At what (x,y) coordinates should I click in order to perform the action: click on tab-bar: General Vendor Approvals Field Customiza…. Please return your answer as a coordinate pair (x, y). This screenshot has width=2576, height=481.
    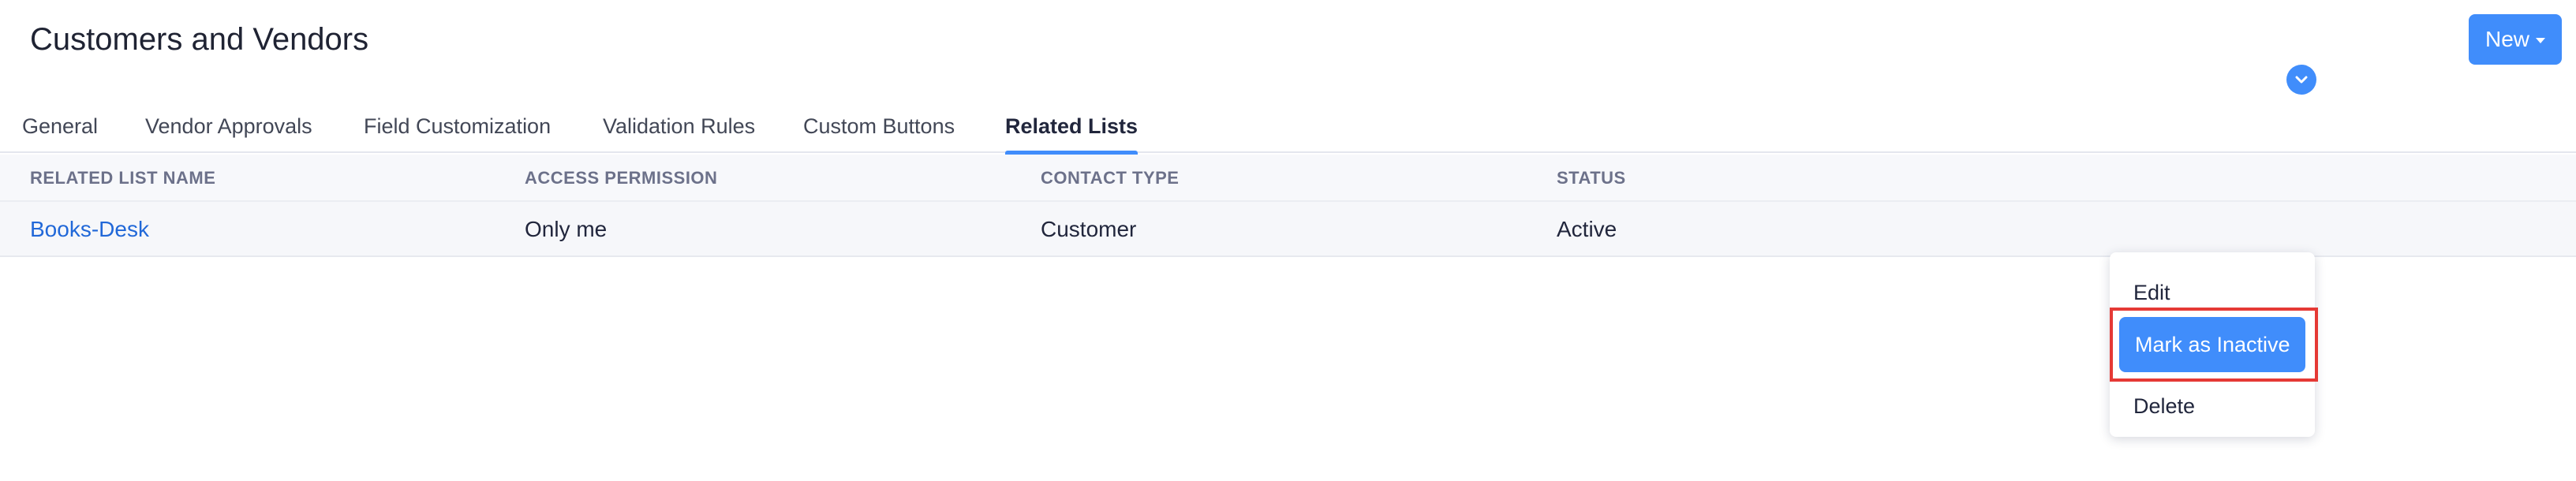
    Looking at the image, I should click on (1288, 129).